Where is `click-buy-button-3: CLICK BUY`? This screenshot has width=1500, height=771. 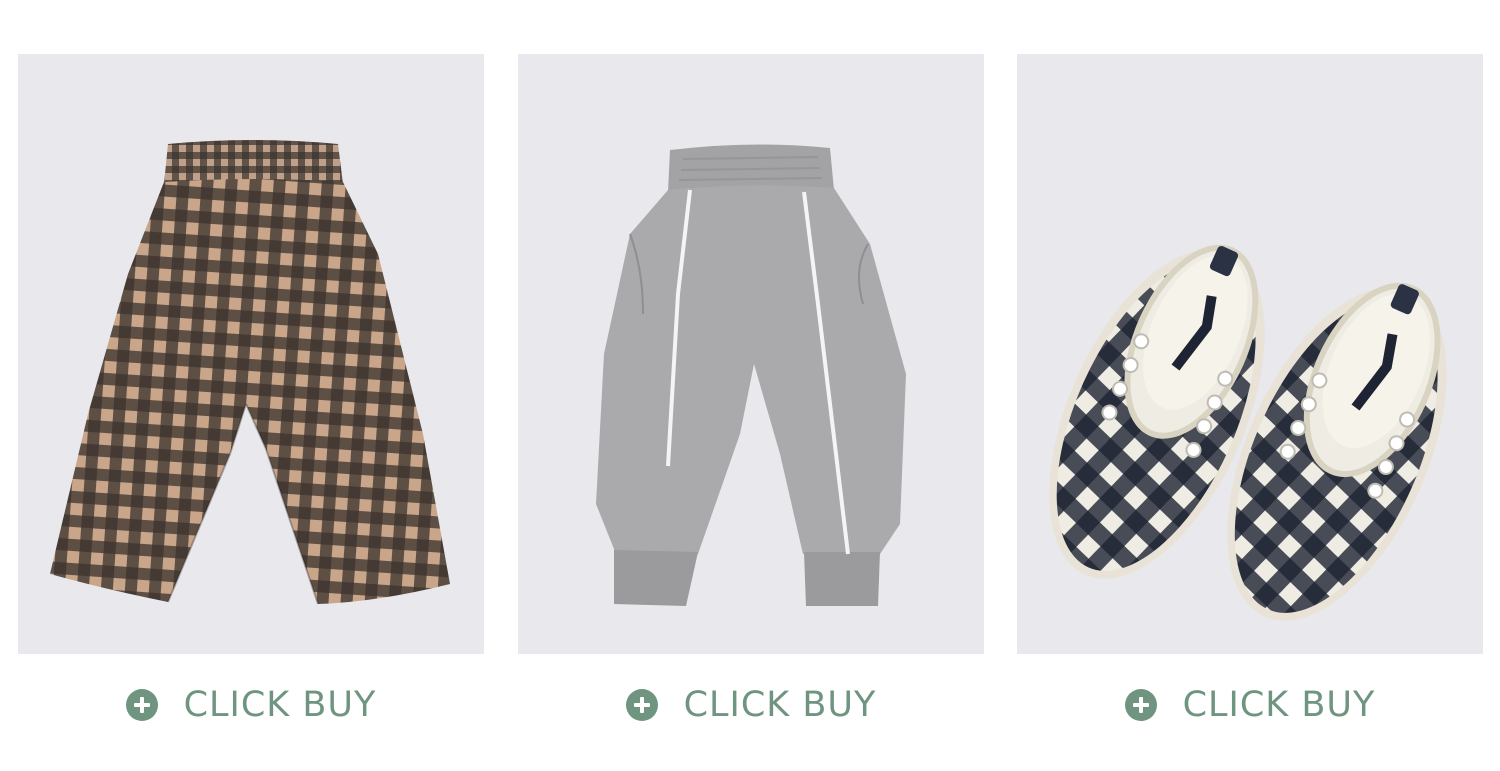 click-buy-button-3: CLICK BUY is located at coordinates (1250, 705).